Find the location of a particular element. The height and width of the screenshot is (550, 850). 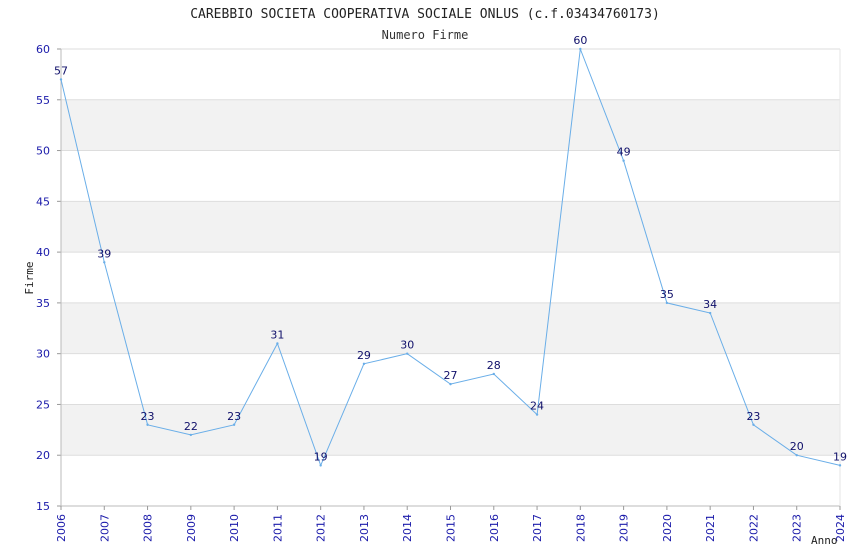

x-tick-label-2019: 2019 is located at coordinates (624, 528).